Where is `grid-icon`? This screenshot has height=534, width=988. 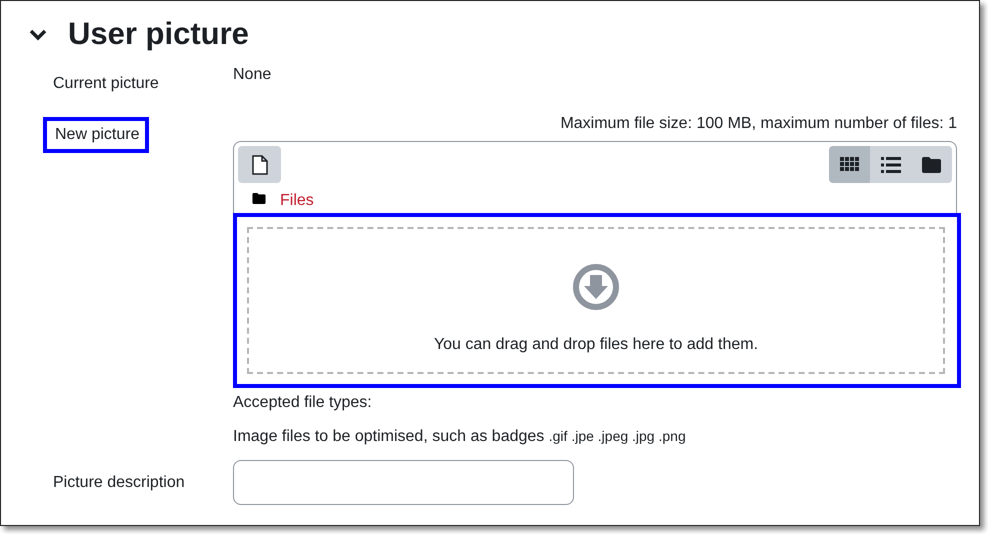 grid-icon is located at coordinates (850, 164).